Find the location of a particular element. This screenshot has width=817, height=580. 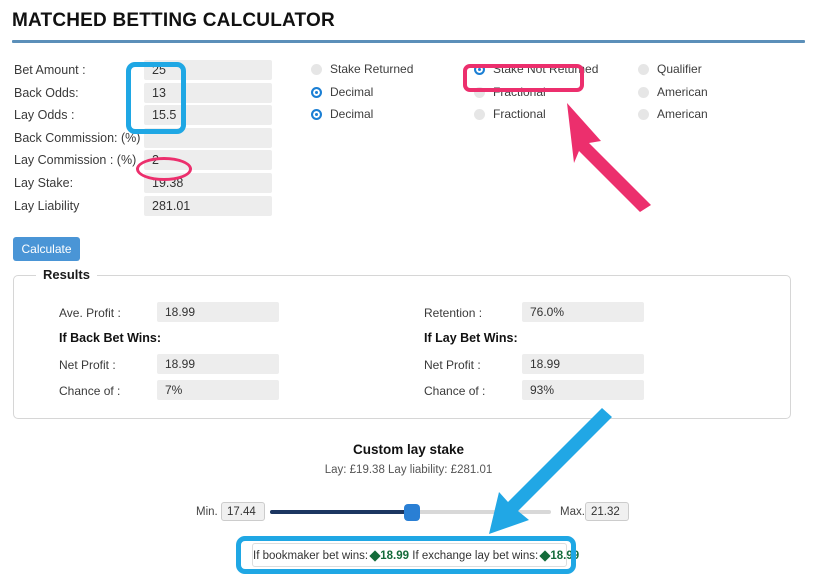

result-row-back-chance-of: Chance of : is located at coordinates (169, 393).